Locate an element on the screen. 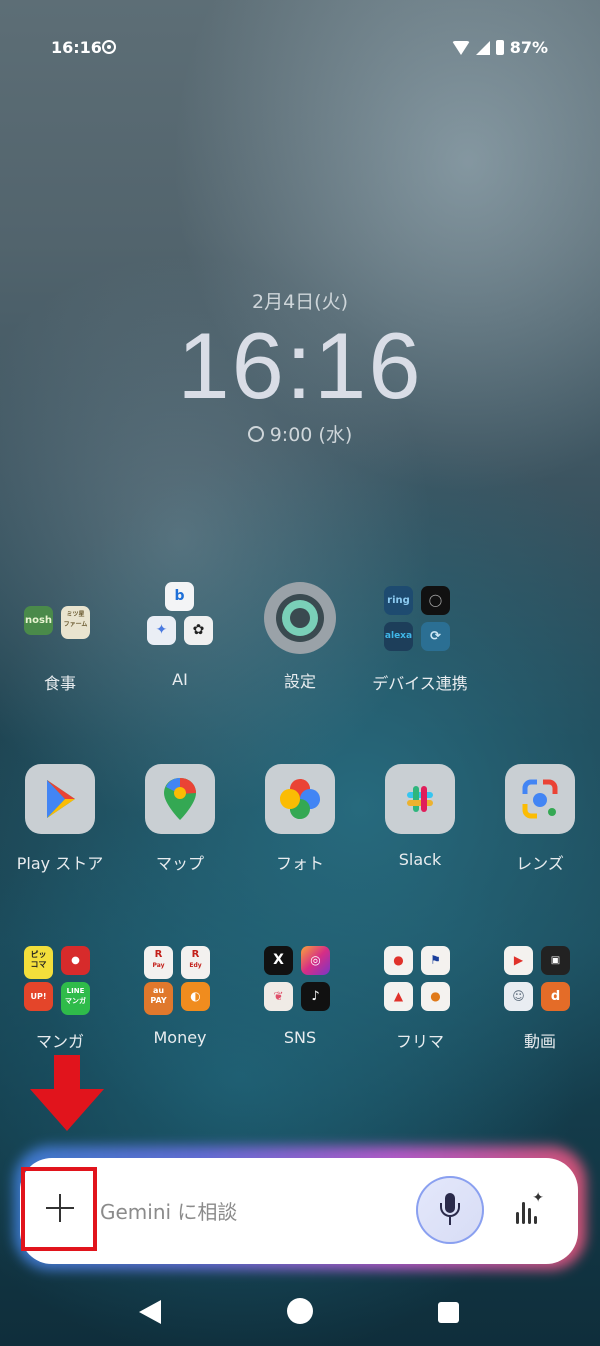  rakuten-edy-icon: R Edy is located at coordinates (195, 962).